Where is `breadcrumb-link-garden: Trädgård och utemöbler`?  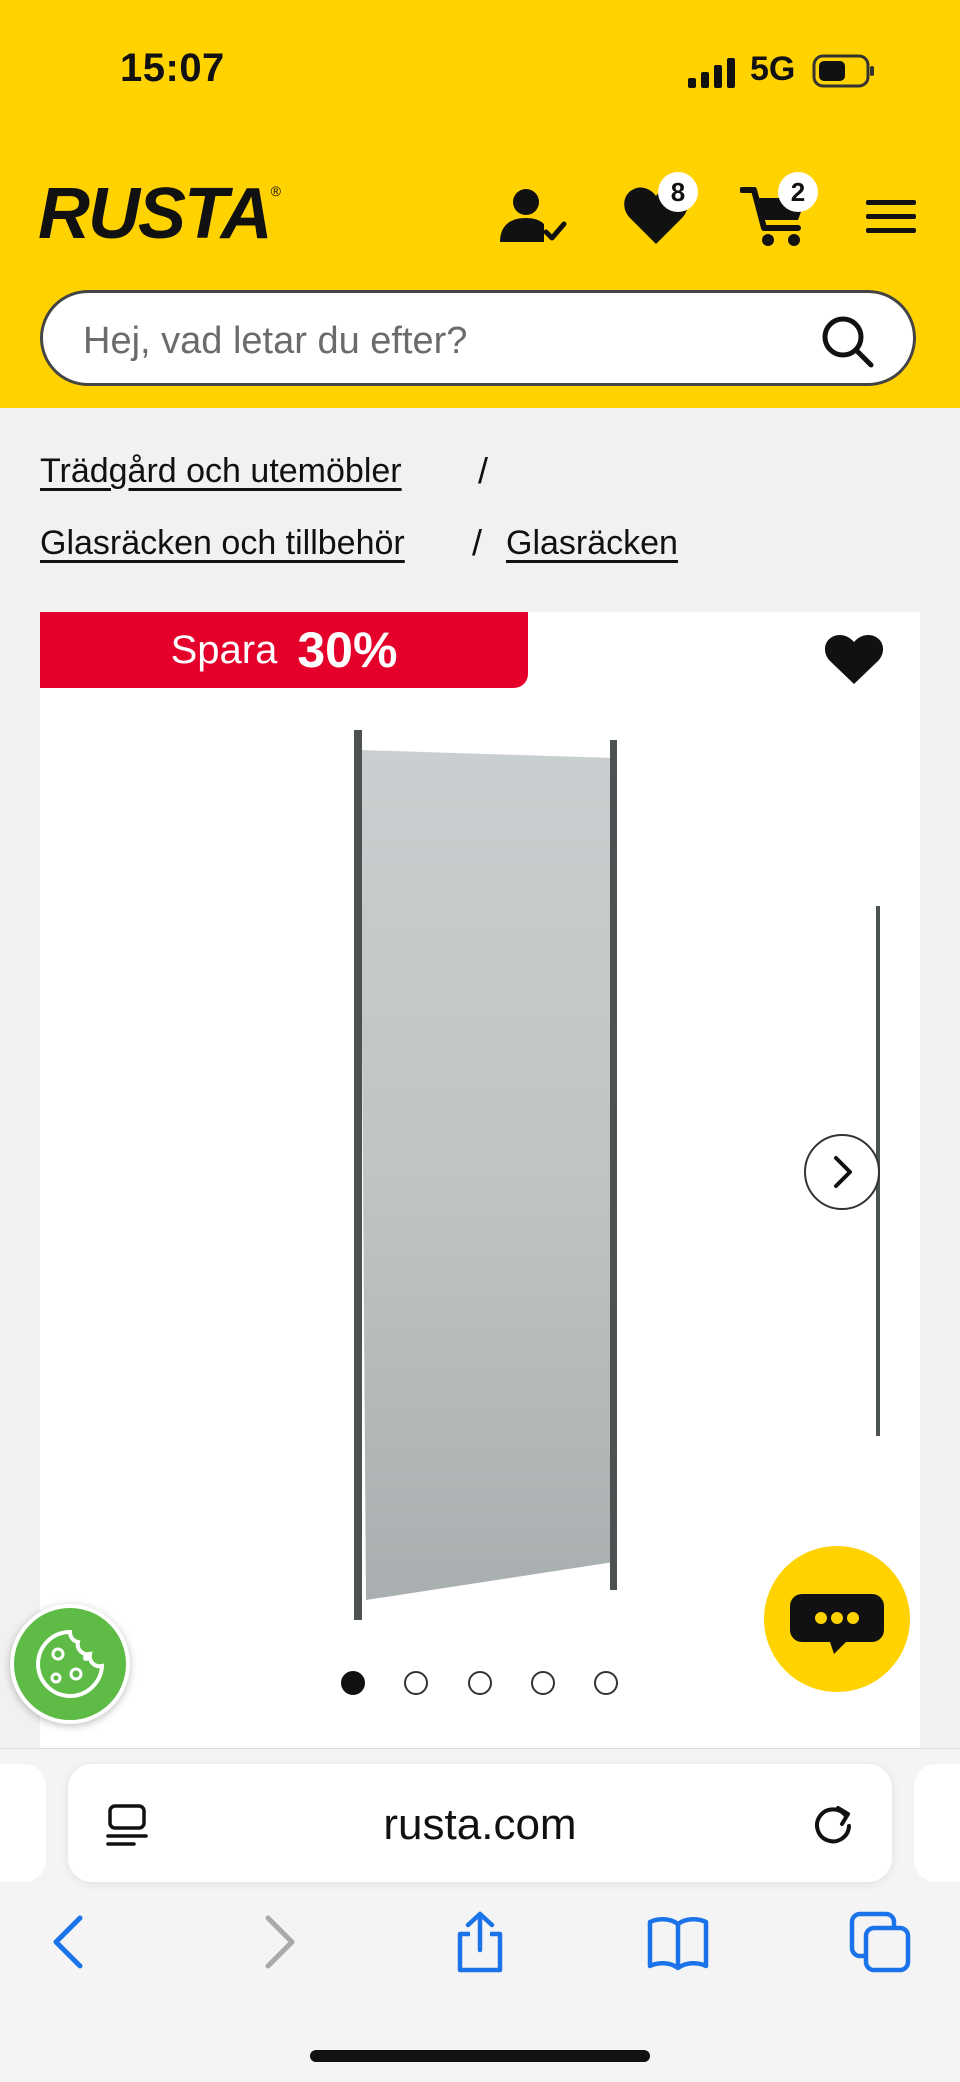
breadcrumb-link-garden: Trädgård och utemöbler is located at coordinates (221, 471).